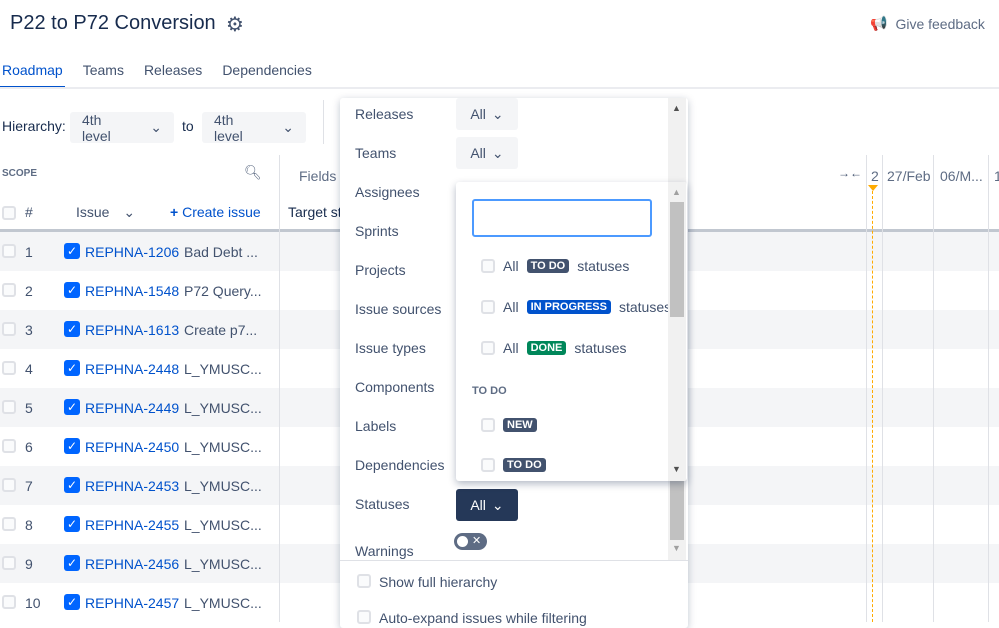 Image resolution: width=999 pixels, height=628 pixels. What do you see at coordinates (438, 582) in the screenshot?
I see `show-full-hierarchy-label: Show full hierarchy` at bounding box center [438, 582].